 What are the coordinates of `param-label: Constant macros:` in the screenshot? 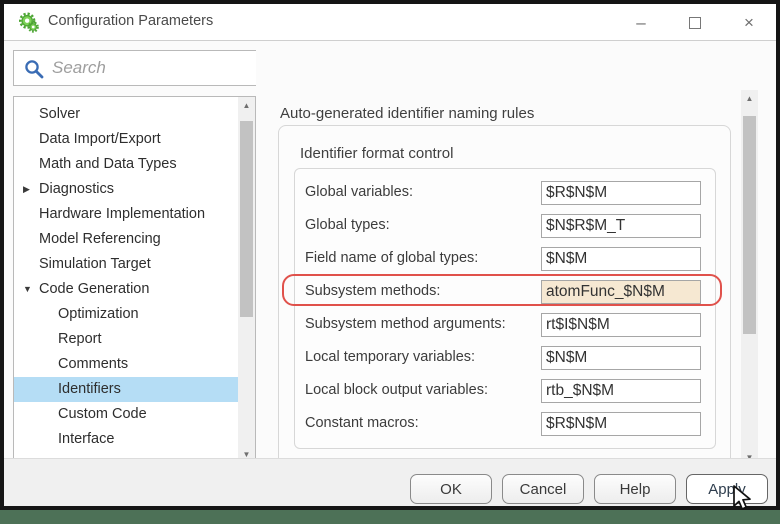 It's located at (362, 423).